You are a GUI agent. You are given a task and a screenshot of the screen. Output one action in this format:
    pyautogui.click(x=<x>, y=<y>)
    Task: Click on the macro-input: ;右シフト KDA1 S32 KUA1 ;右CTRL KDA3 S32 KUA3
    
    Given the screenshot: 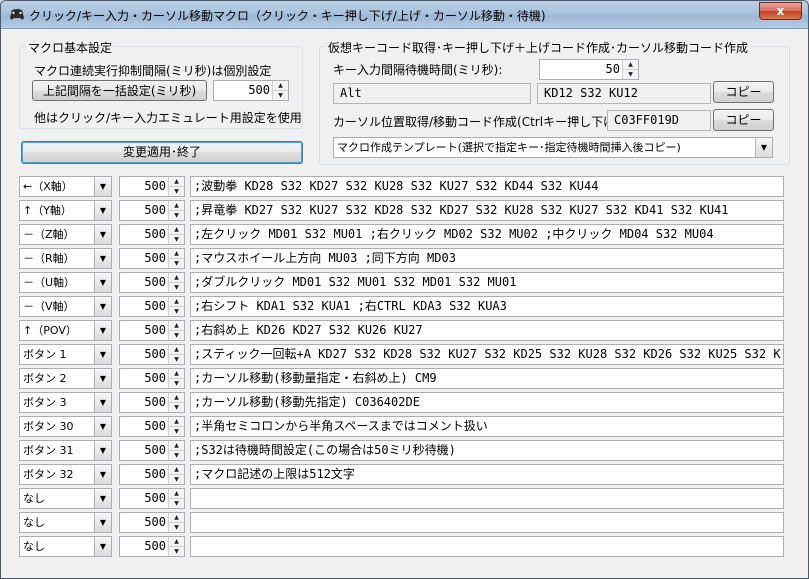 What is the action you would take?
    pyautogui.click(x=487, y=306)
    